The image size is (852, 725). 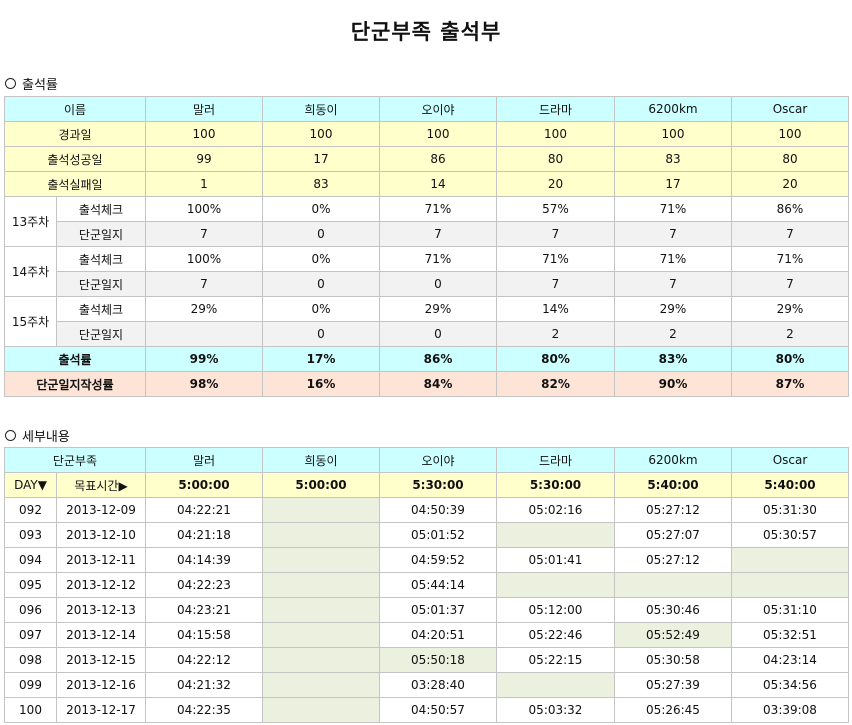 I want to click on day-number: 099, so click(x=30, y=685).